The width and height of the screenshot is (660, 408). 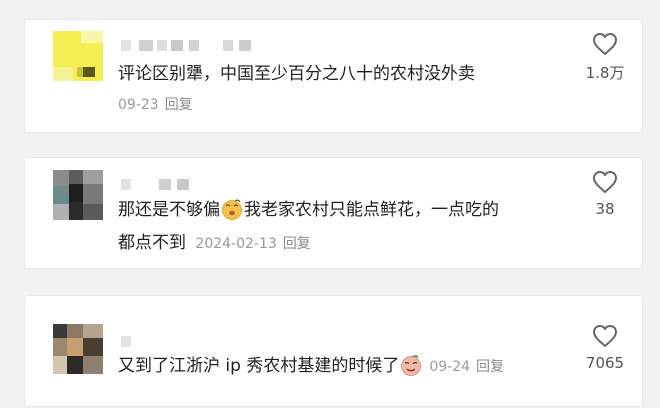 I want to click on comment-line2: 都点不到 2024-02-13 回复, so click(x=214, y=243).